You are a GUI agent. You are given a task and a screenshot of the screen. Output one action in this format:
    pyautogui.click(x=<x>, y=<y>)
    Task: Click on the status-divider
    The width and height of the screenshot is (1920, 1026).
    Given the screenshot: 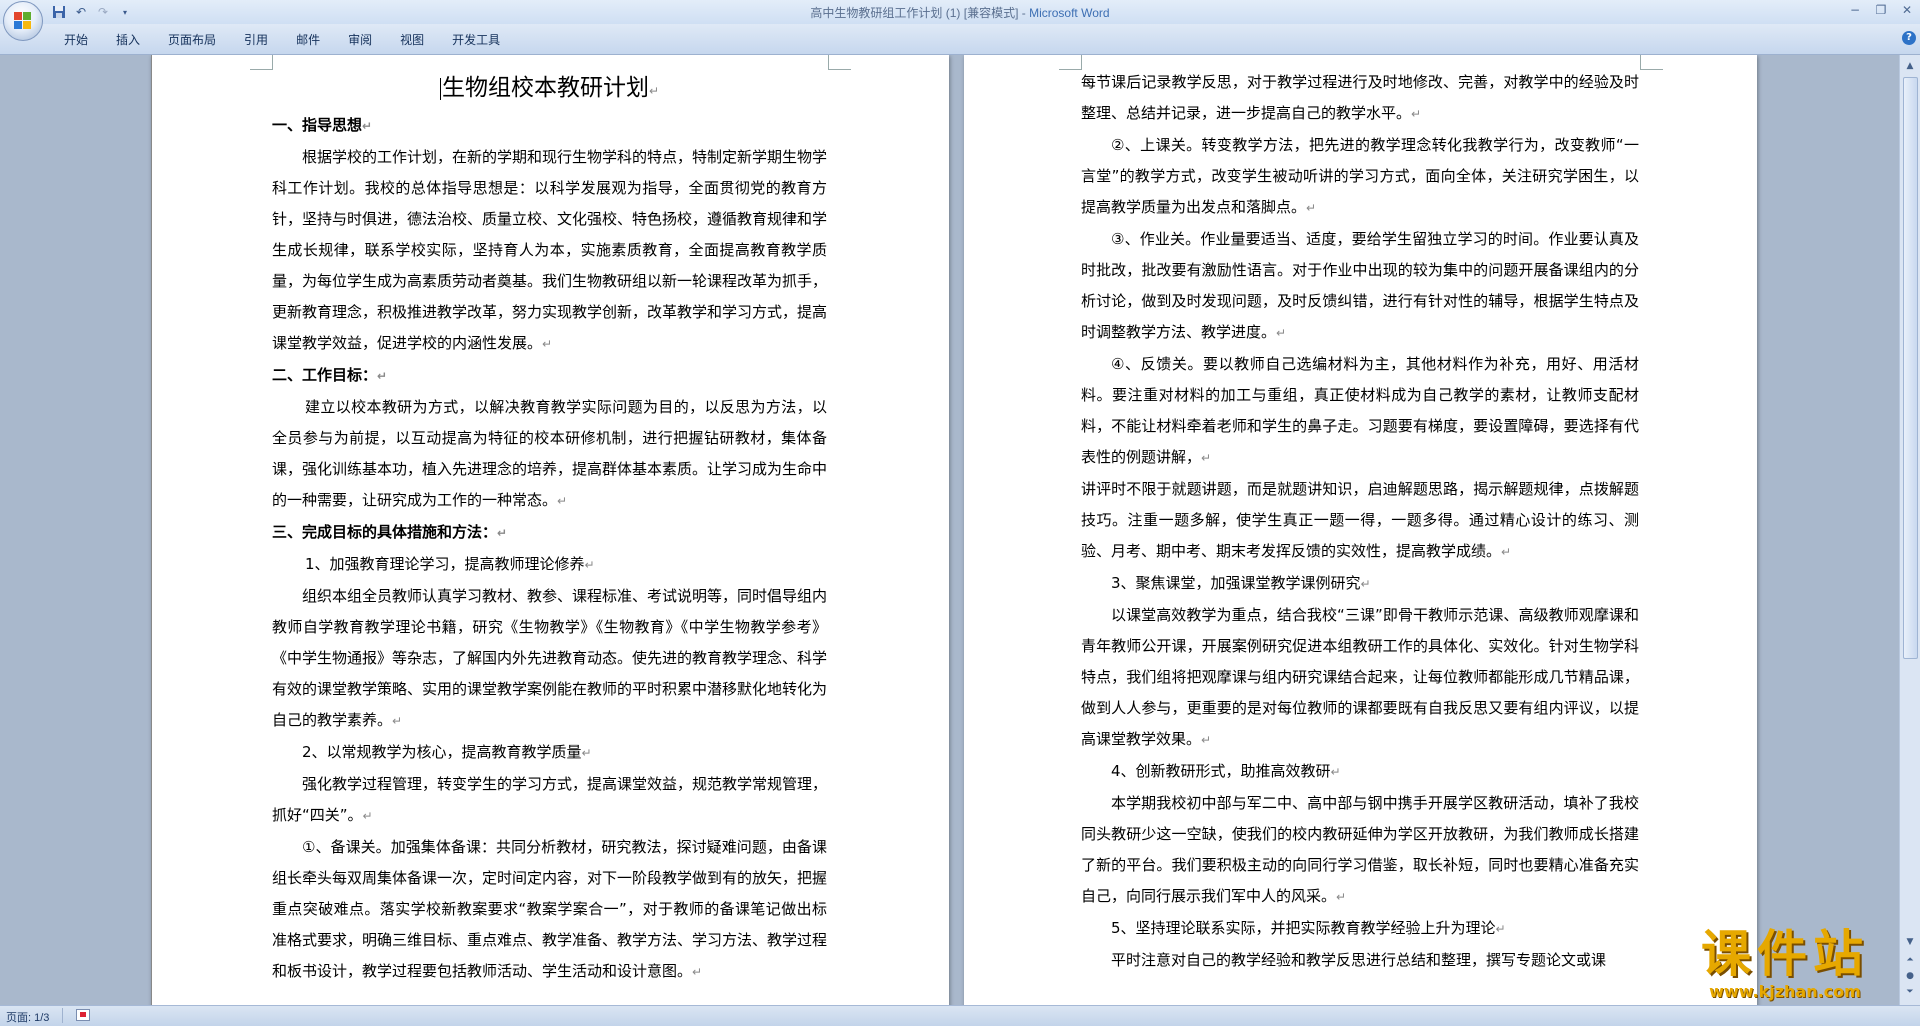 What is the action you would take?
    pyautogui.click(x=62, y=1015)
    